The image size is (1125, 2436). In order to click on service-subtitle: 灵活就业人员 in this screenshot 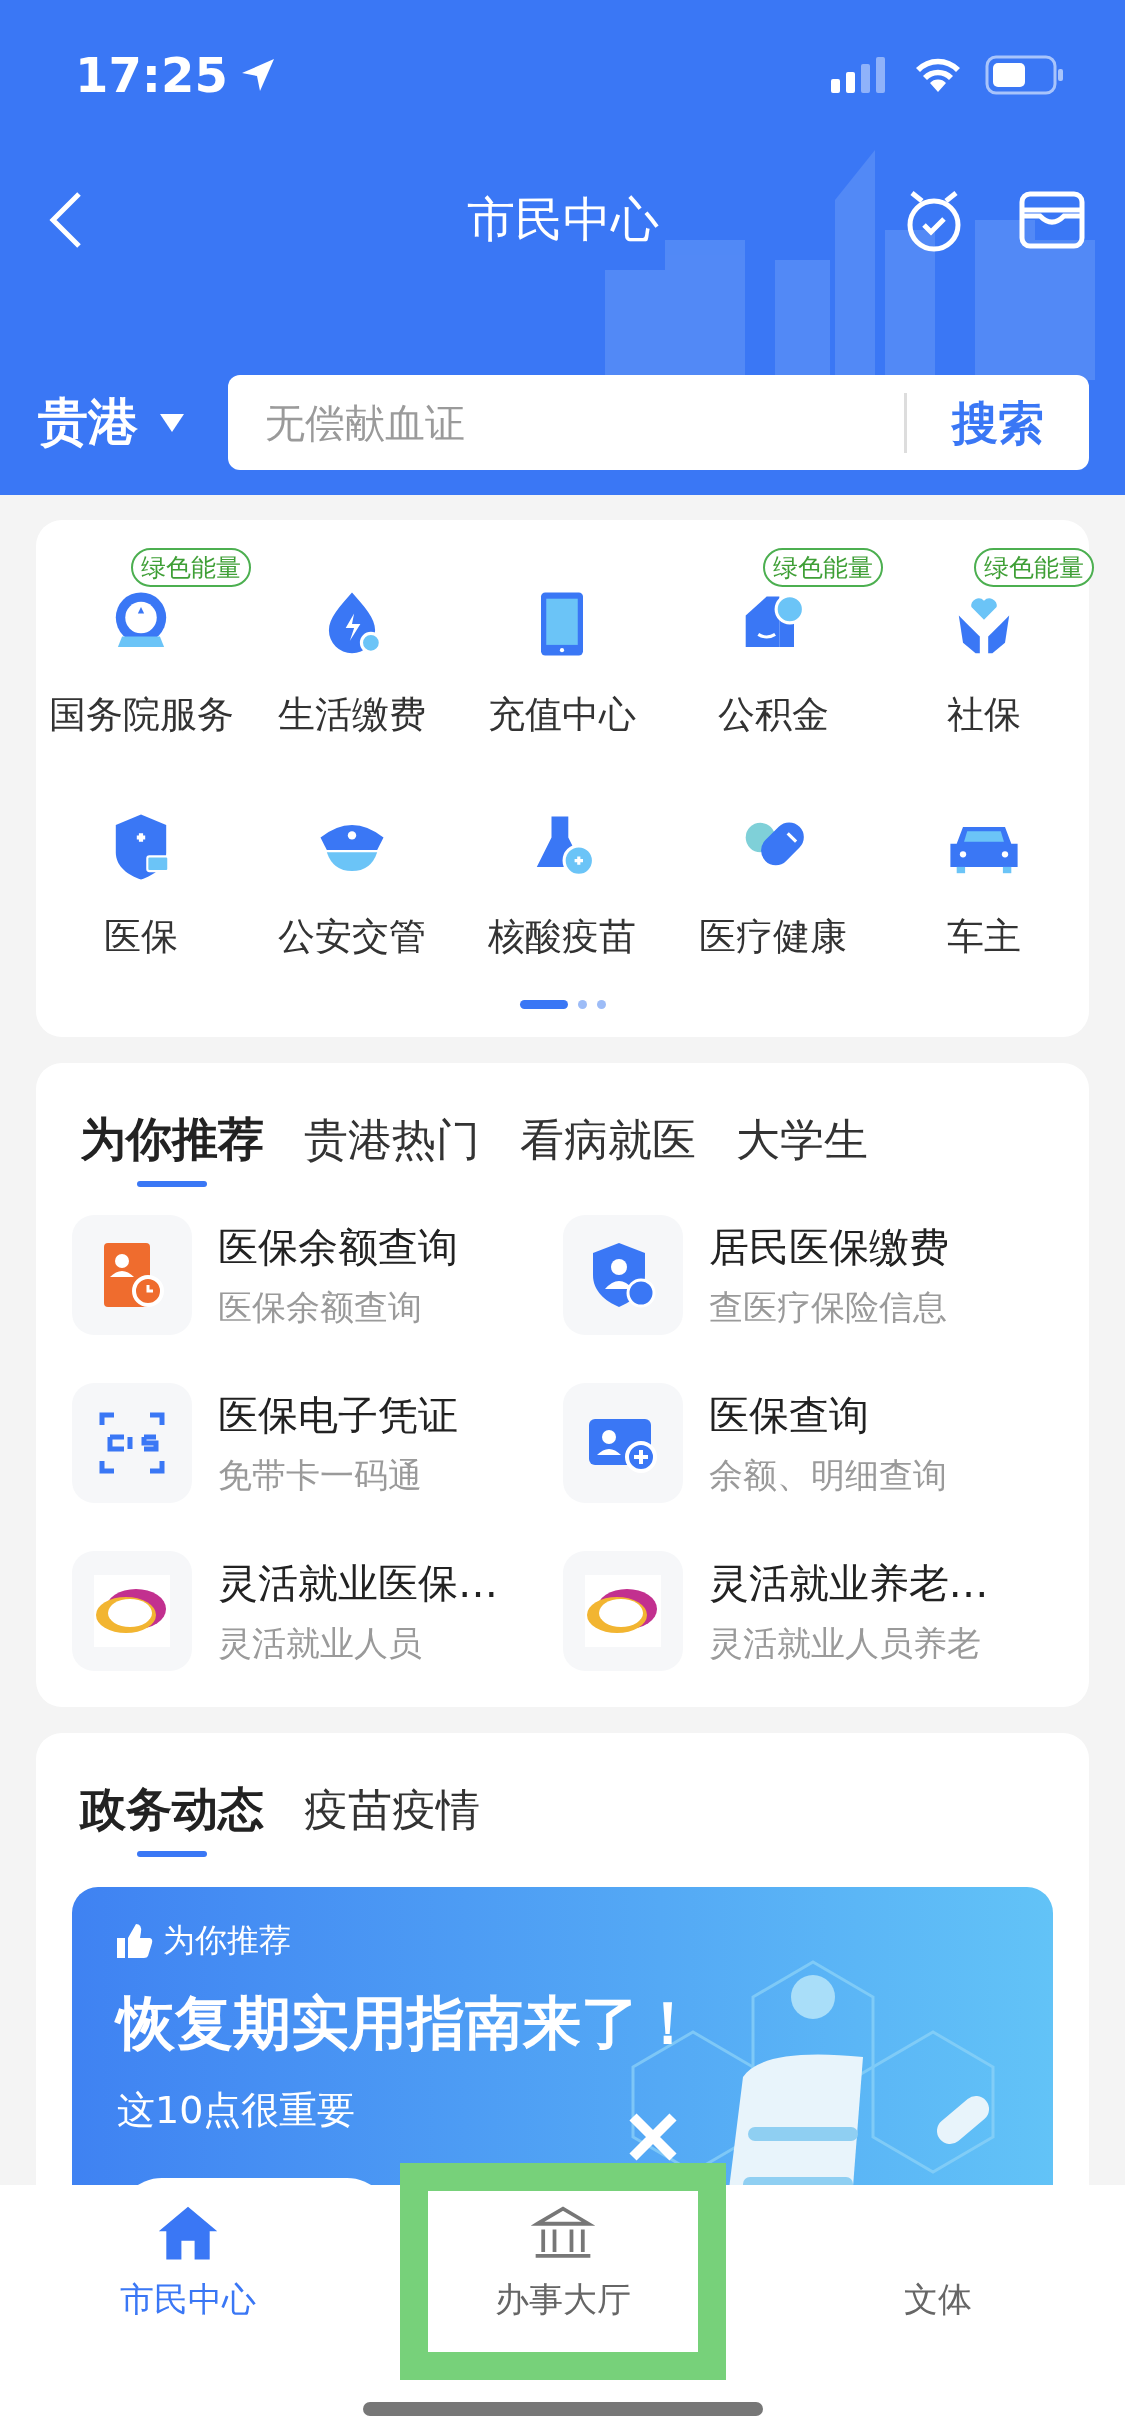, I will do `click(320, 1643)`.